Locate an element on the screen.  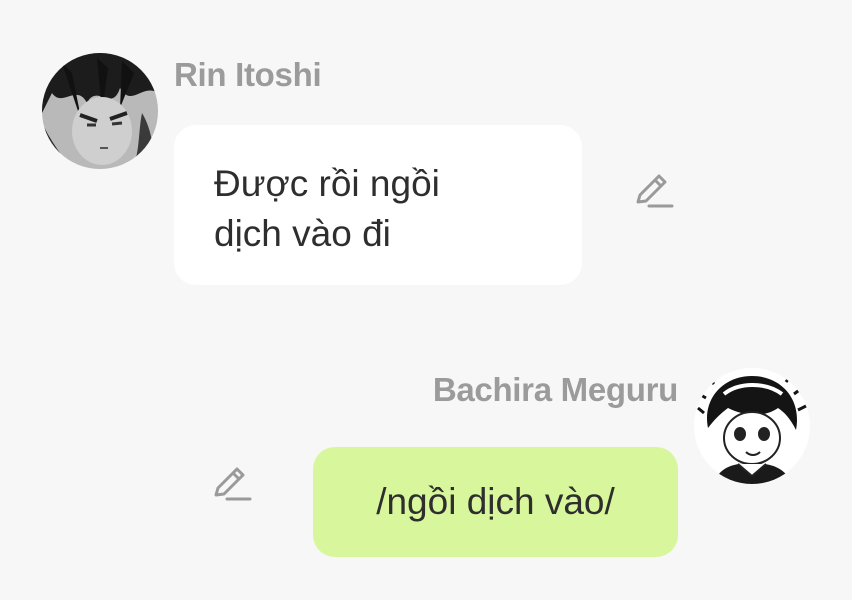
bachira-avatar is located at coordinates (752, 426).